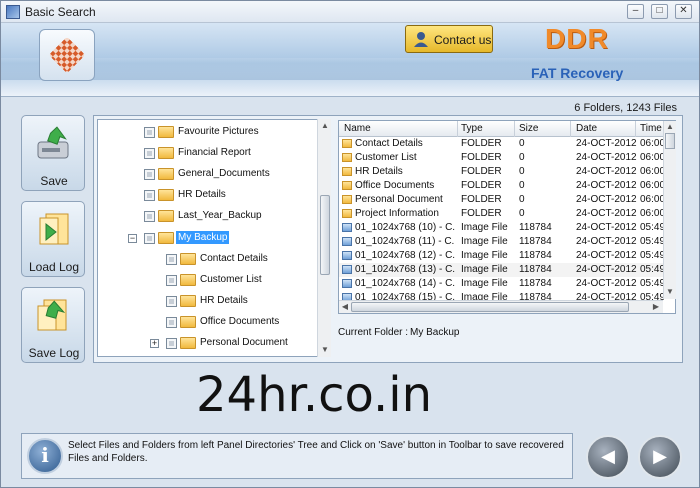 The height and width of the screenshot is (488, 700). What do you see at coordinates (53, 239) in the screenshot?
I see `load-log-button: Load Log` at bounding box center [53, 239].